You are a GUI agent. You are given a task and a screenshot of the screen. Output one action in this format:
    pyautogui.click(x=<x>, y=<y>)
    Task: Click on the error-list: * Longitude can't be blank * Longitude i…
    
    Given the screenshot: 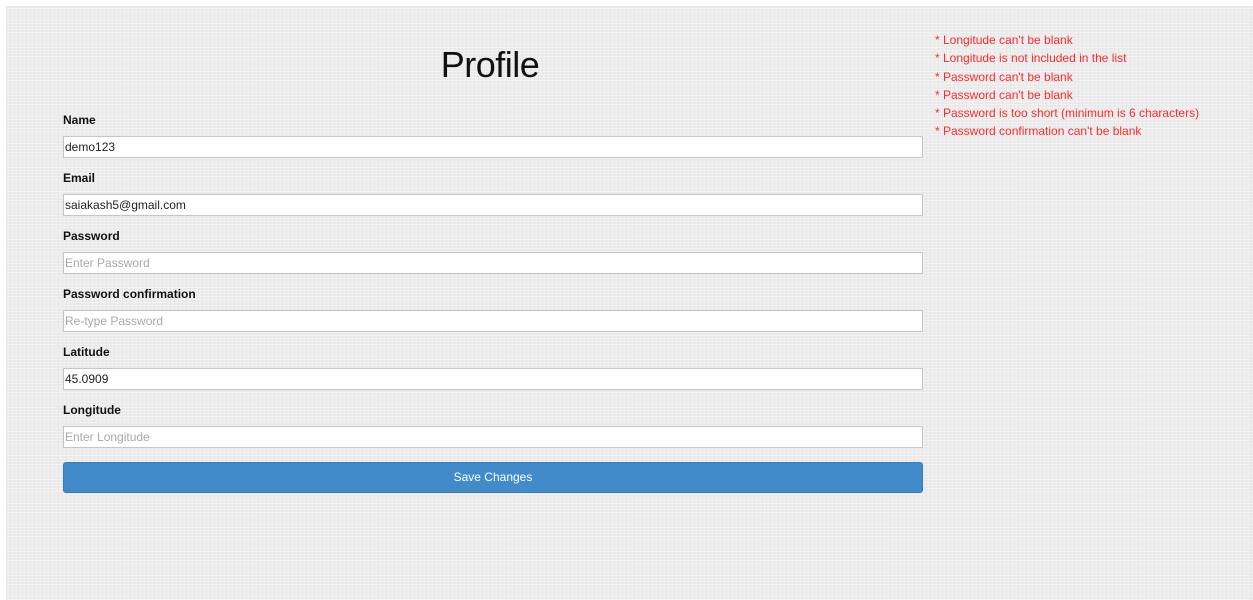 What is the action you would take?
    pyautogui.click(x=1067, y=86)
    